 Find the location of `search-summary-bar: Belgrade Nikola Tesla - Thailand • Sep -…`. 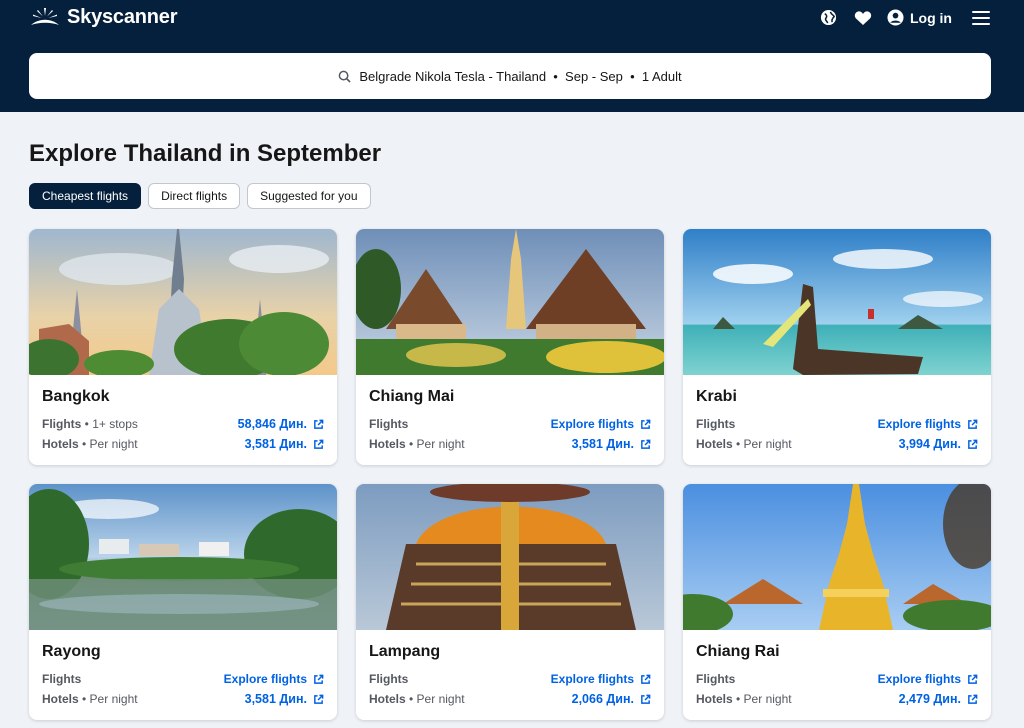

search-summary-bar: Belgrade Nikola Tesla - Thailand • Sep -… is located at coordinates (510, 76).